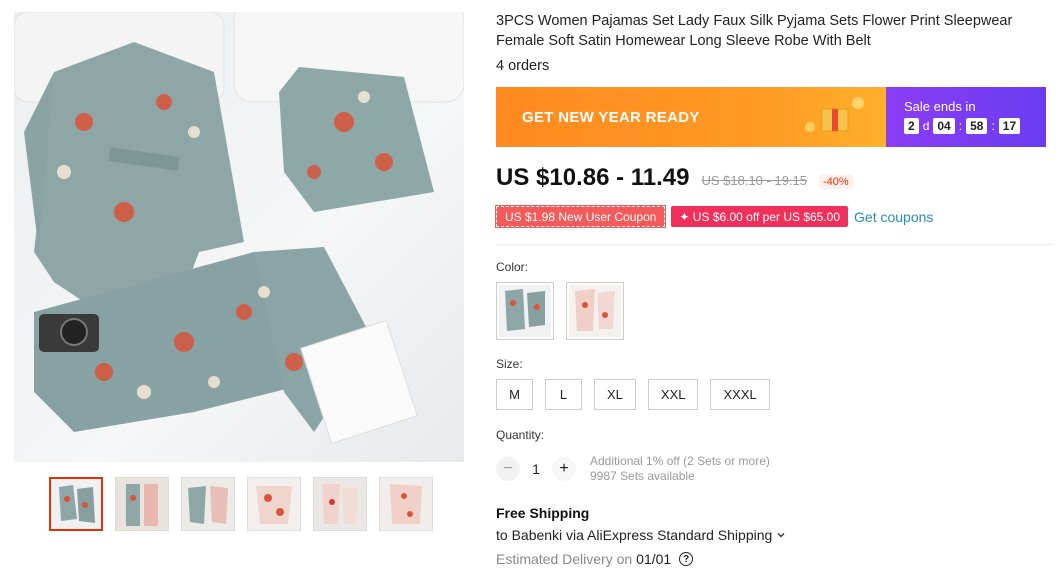  Describe the element at coordinates (944, 126) in the screenshot. I see `countdown-hours: 04` at that location.